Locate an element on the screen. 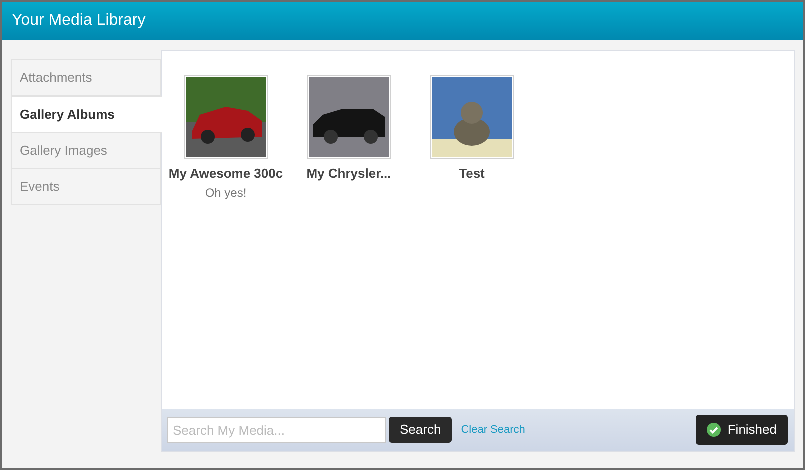 This screenshot has width=805, height=470. album-description: Oh yes! is located at coordinates (226, 193).